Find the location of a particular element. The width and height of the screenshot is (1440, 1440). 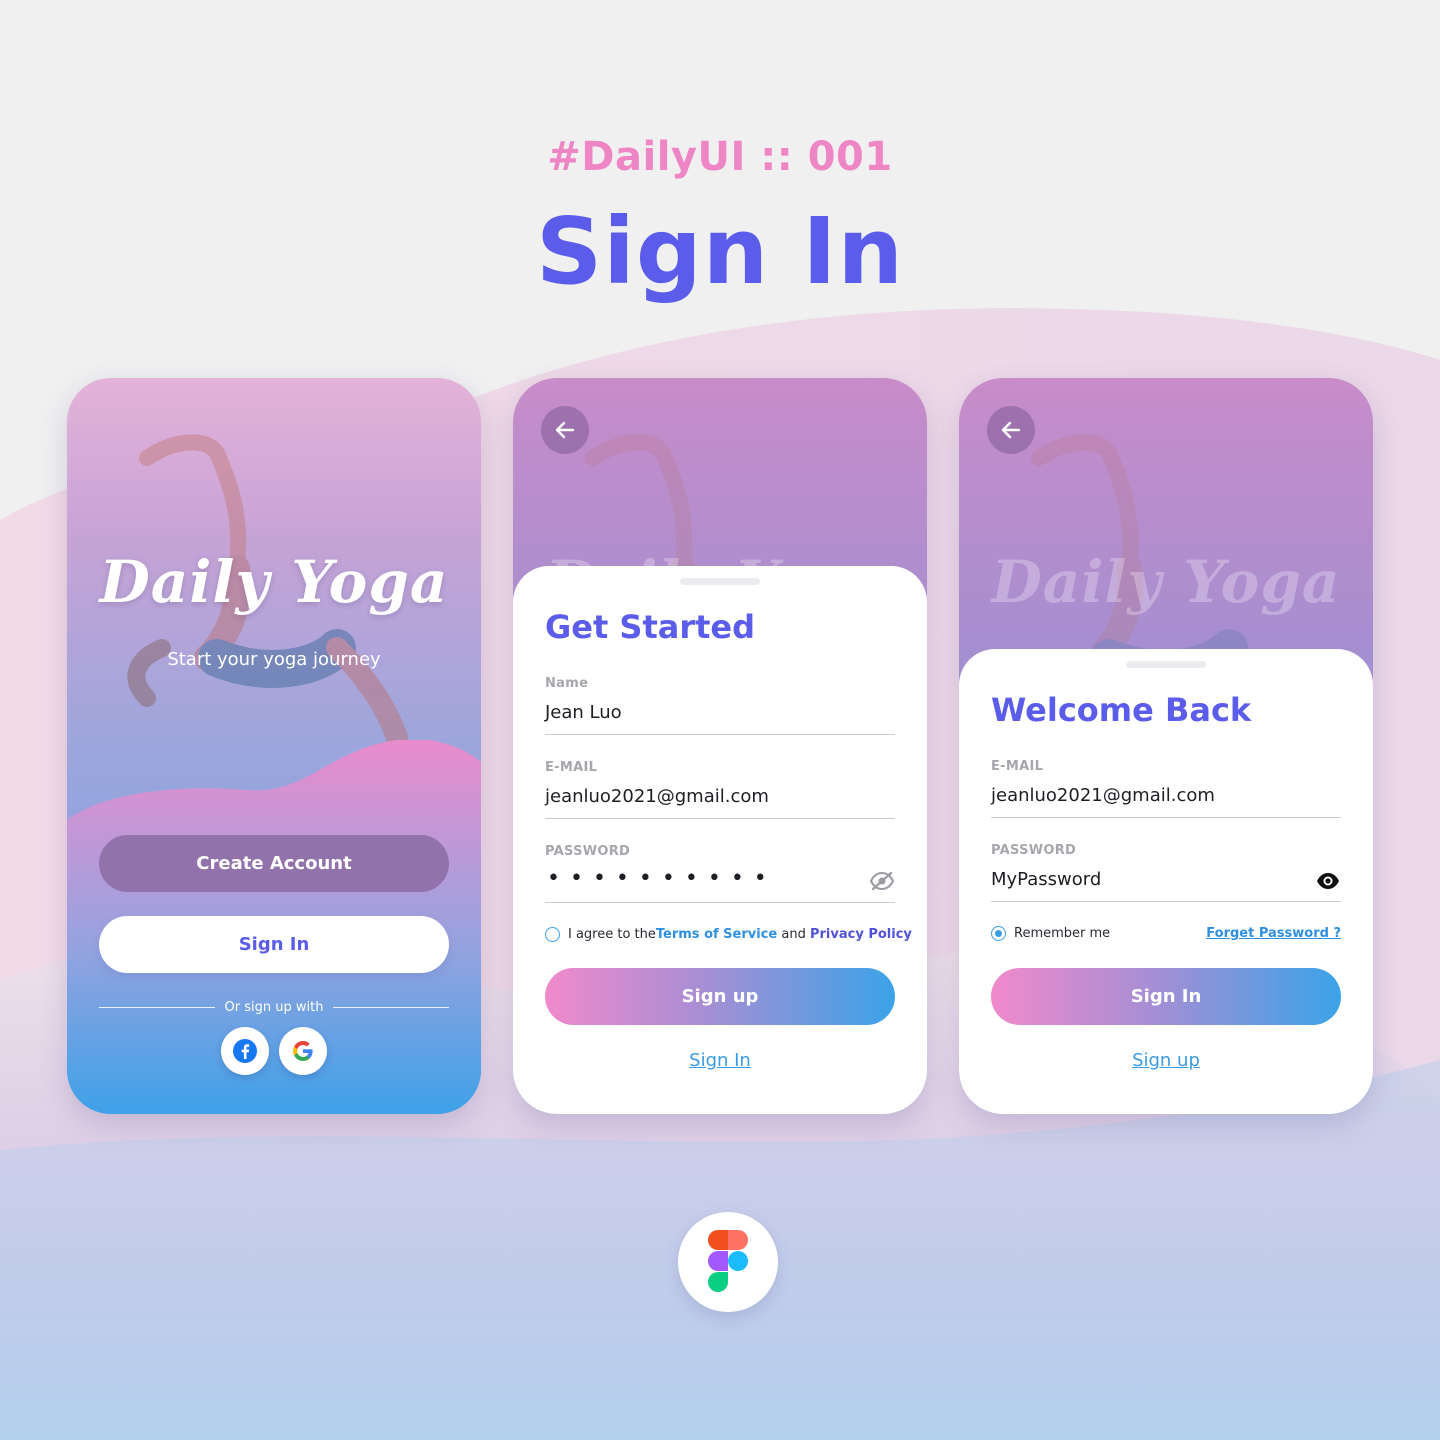

remember-label: Remember me is located at coordinates (1062, 933).